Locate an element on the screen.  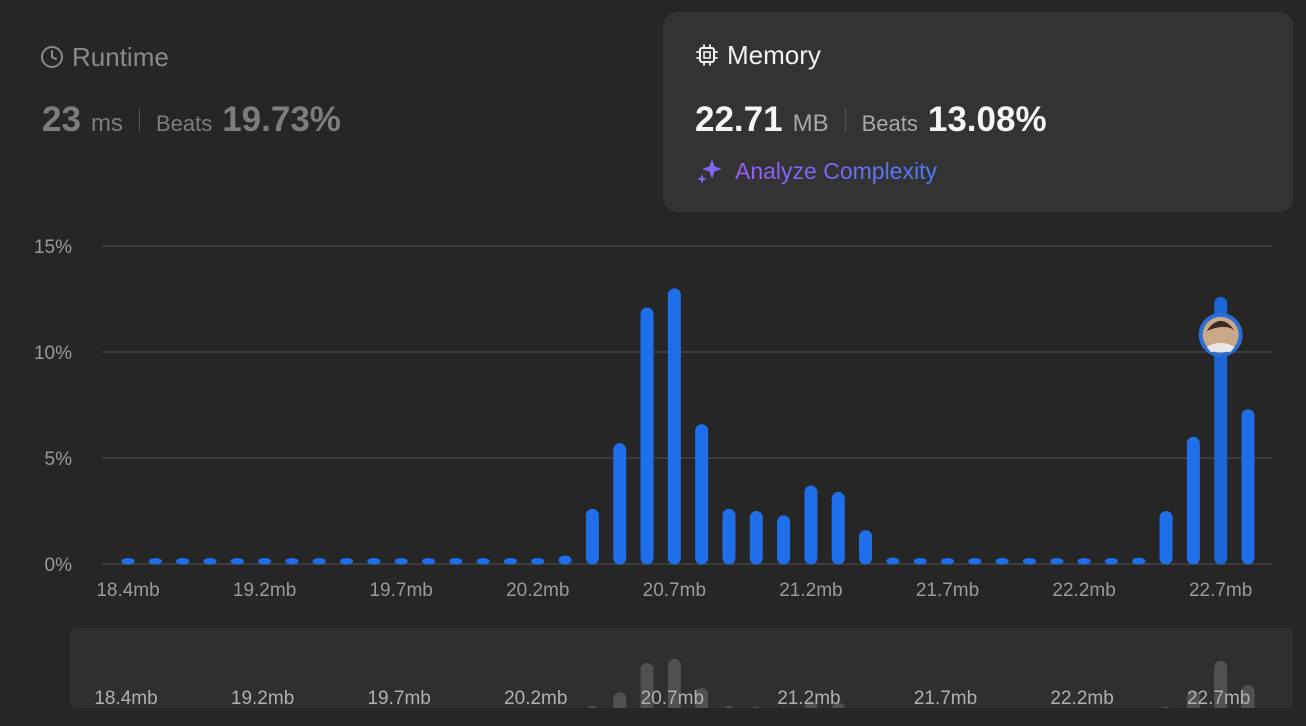
minimap-tick-label: 20.2mb is located at coordinates (535, 698).